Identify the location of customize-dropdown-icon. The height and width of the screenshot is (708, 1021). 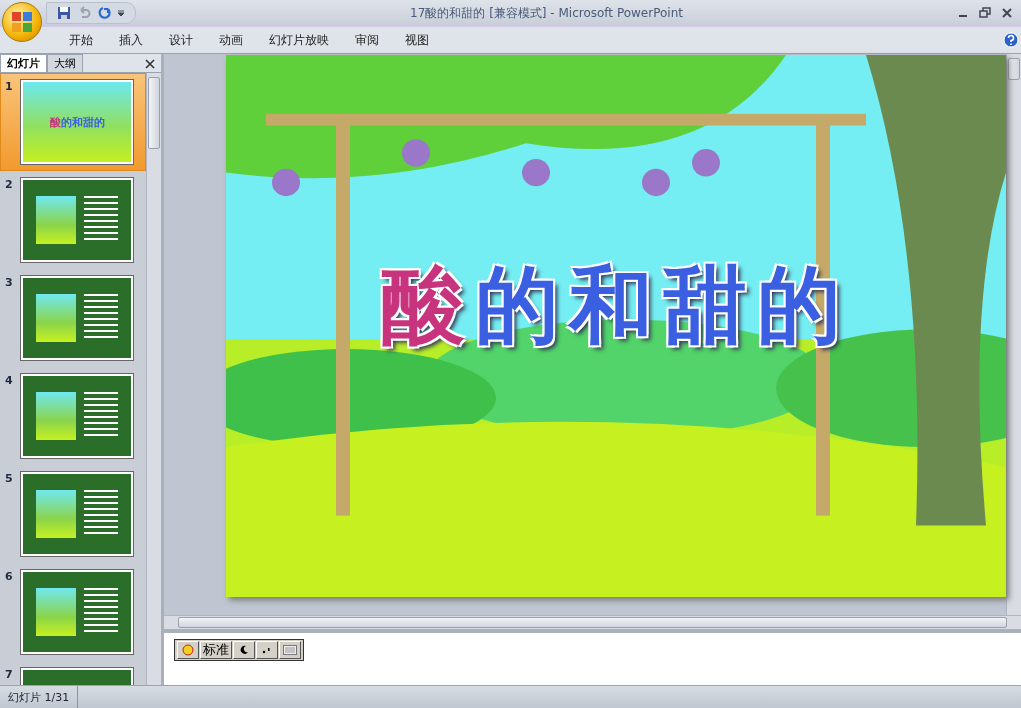
(121, 13).